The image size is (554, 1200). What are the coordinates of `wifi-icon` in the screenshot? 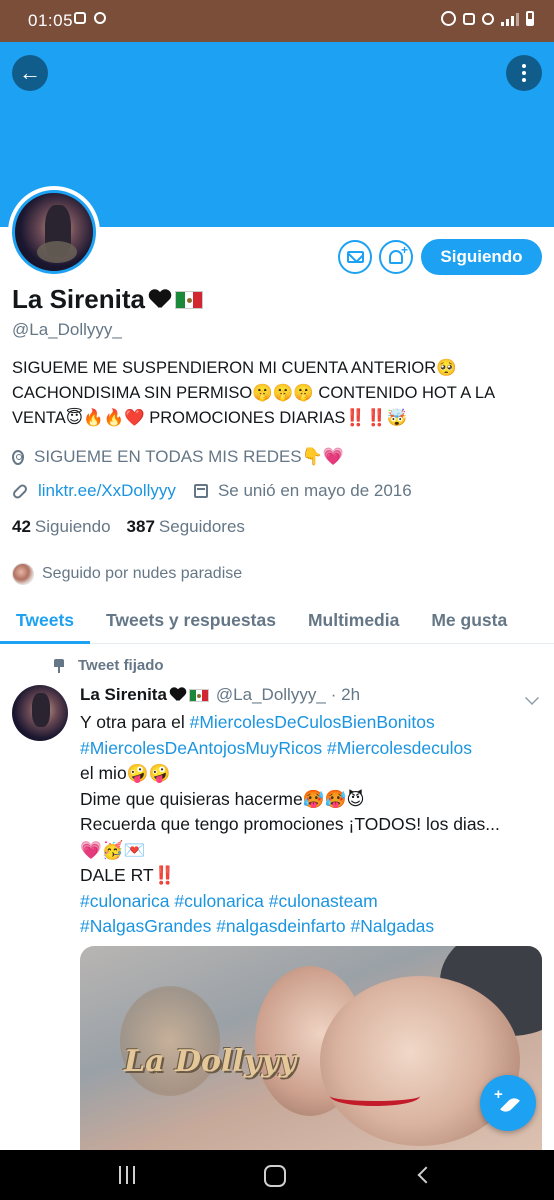 It's located at (488, 18).